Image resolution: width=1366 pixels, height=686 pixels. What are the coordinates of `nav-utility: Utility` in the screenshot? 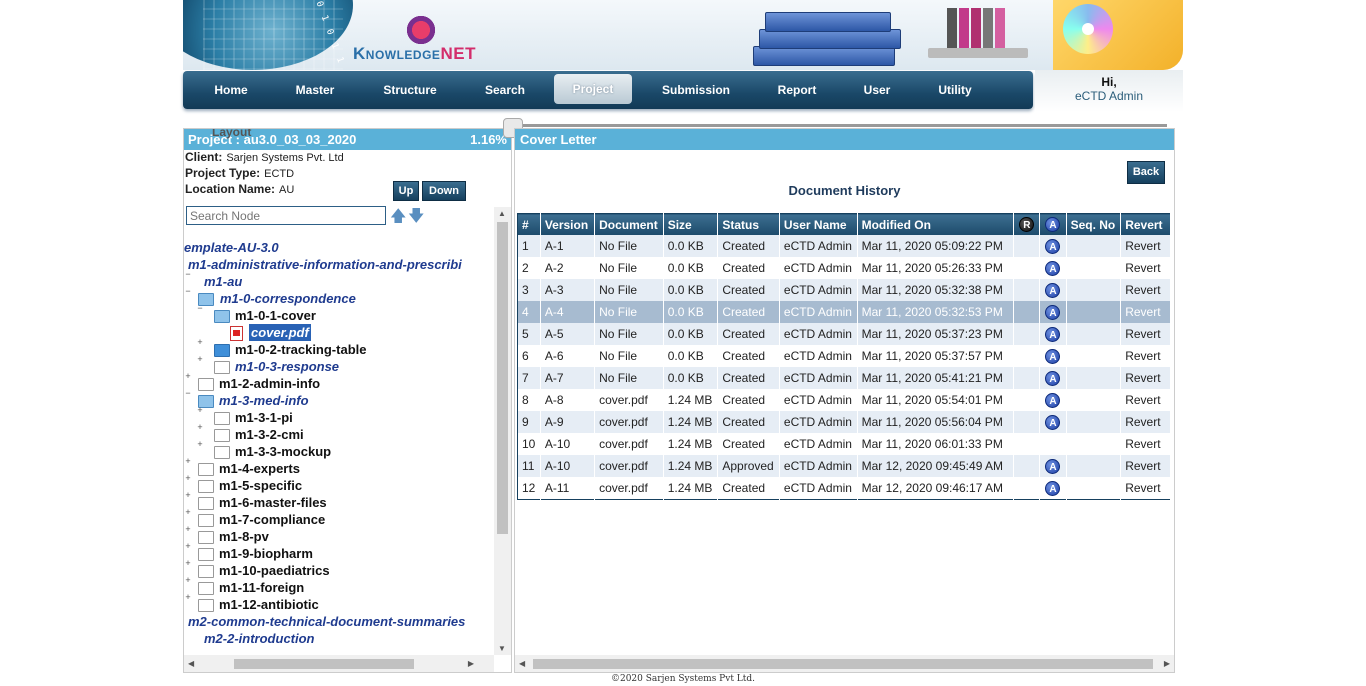 It's located at (955, 90).